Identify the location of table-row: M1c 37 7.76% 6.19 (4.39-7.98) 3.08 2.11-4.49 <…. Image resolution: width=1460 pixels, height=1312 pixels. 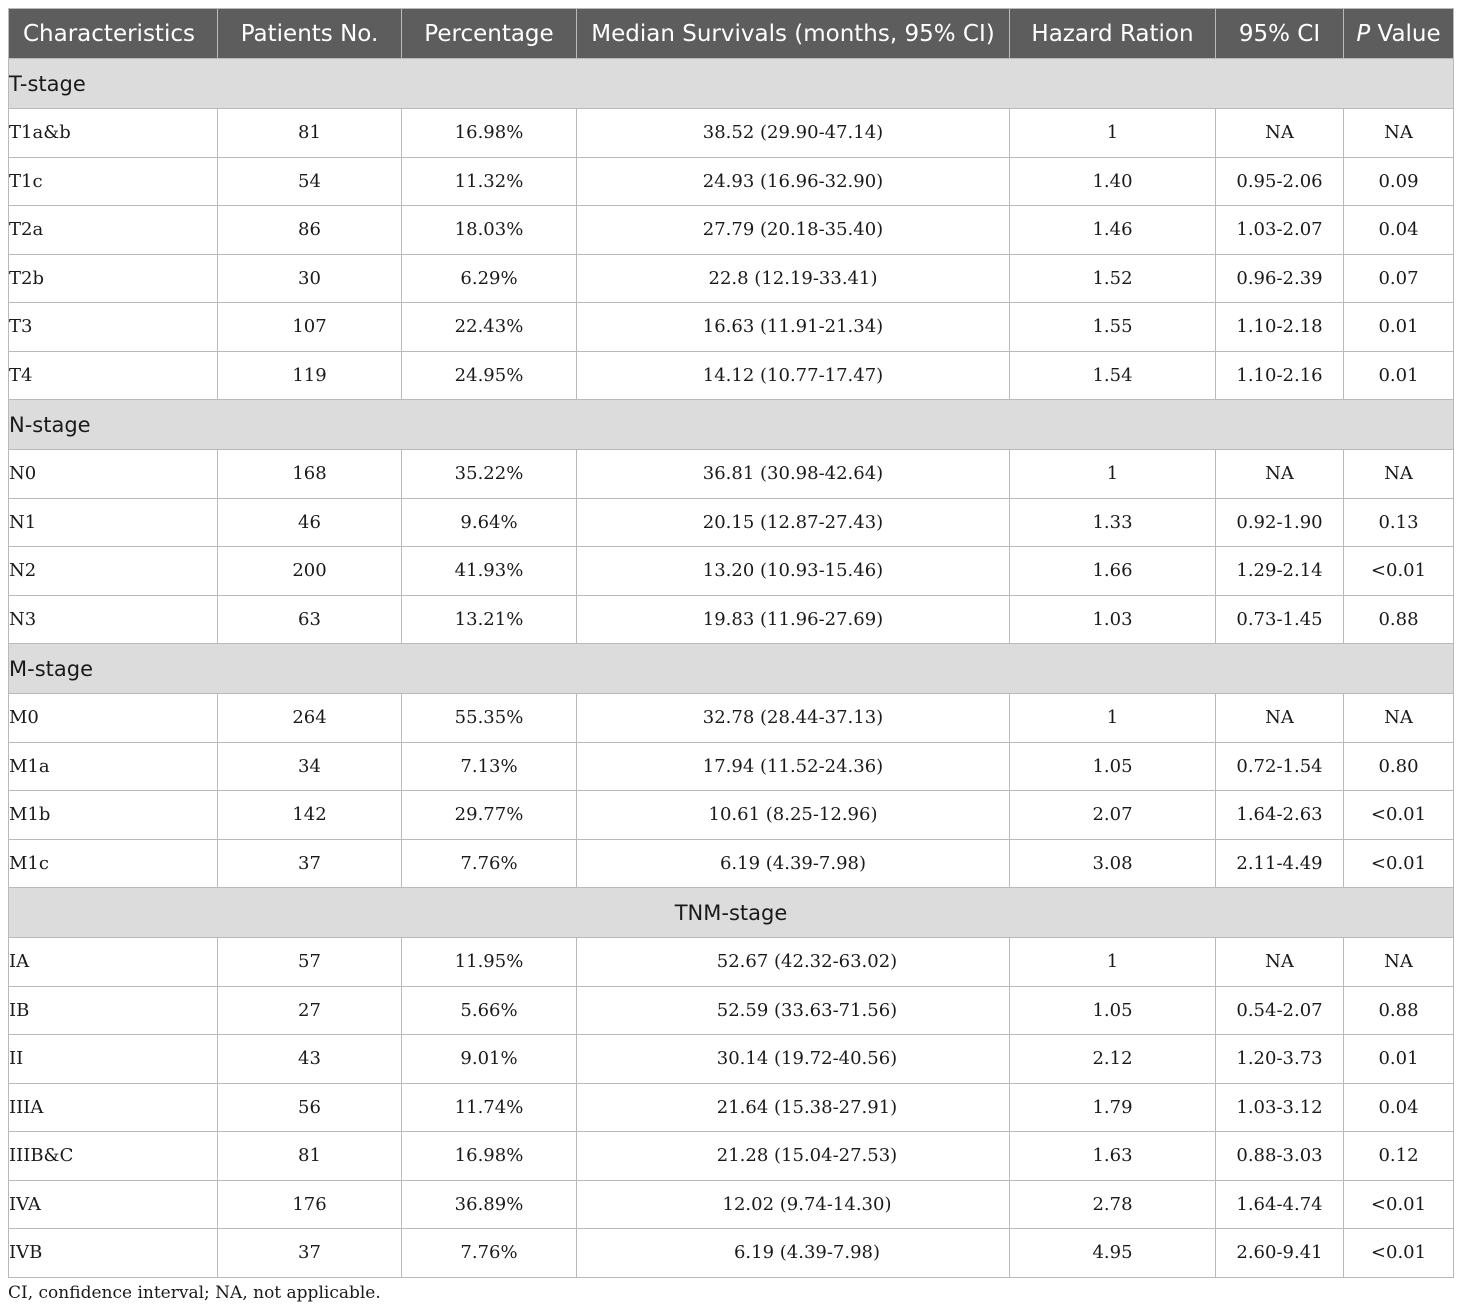
(731, 863).